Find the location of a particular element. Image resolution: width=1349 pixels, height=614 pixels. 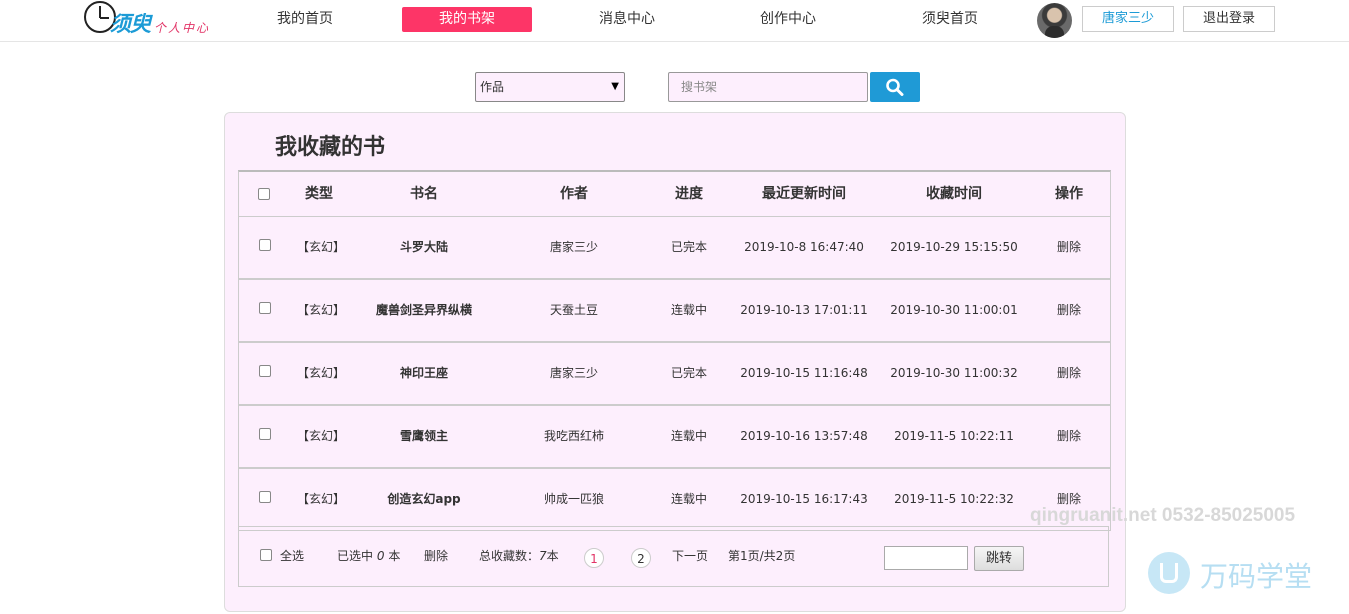

table-header: 类型 书名 作者 进度 最近更新时间 收藏时间 操作 is located at coordinates (674, 193).